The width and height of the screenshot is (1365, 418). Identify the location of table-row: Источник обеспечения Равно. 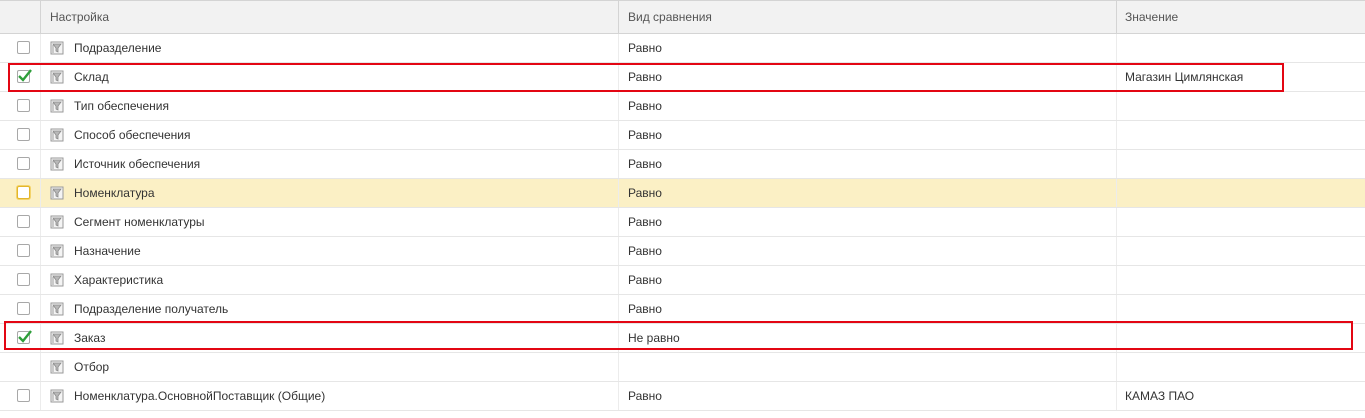
(682, 164).